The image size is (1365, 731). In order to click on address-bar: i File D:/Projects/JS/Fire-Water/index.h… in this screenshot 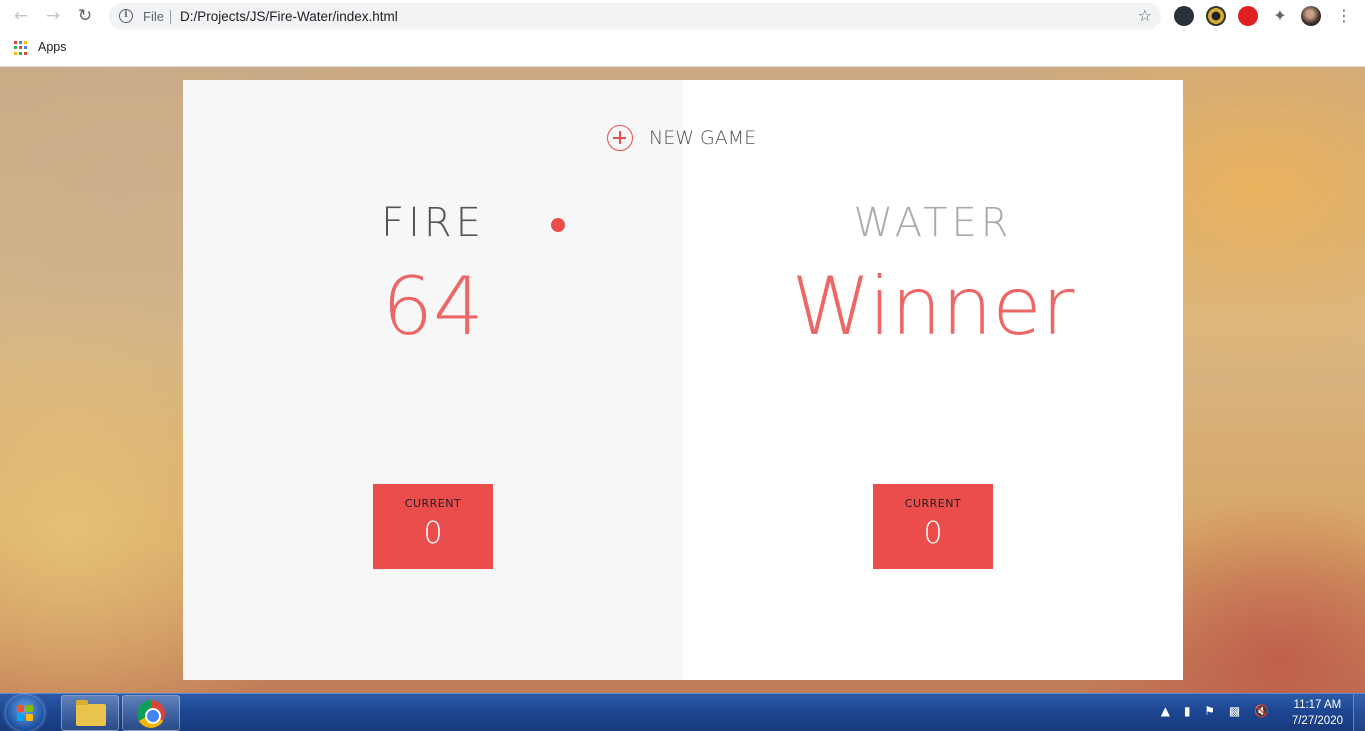, I will do `click(635, 16)`.